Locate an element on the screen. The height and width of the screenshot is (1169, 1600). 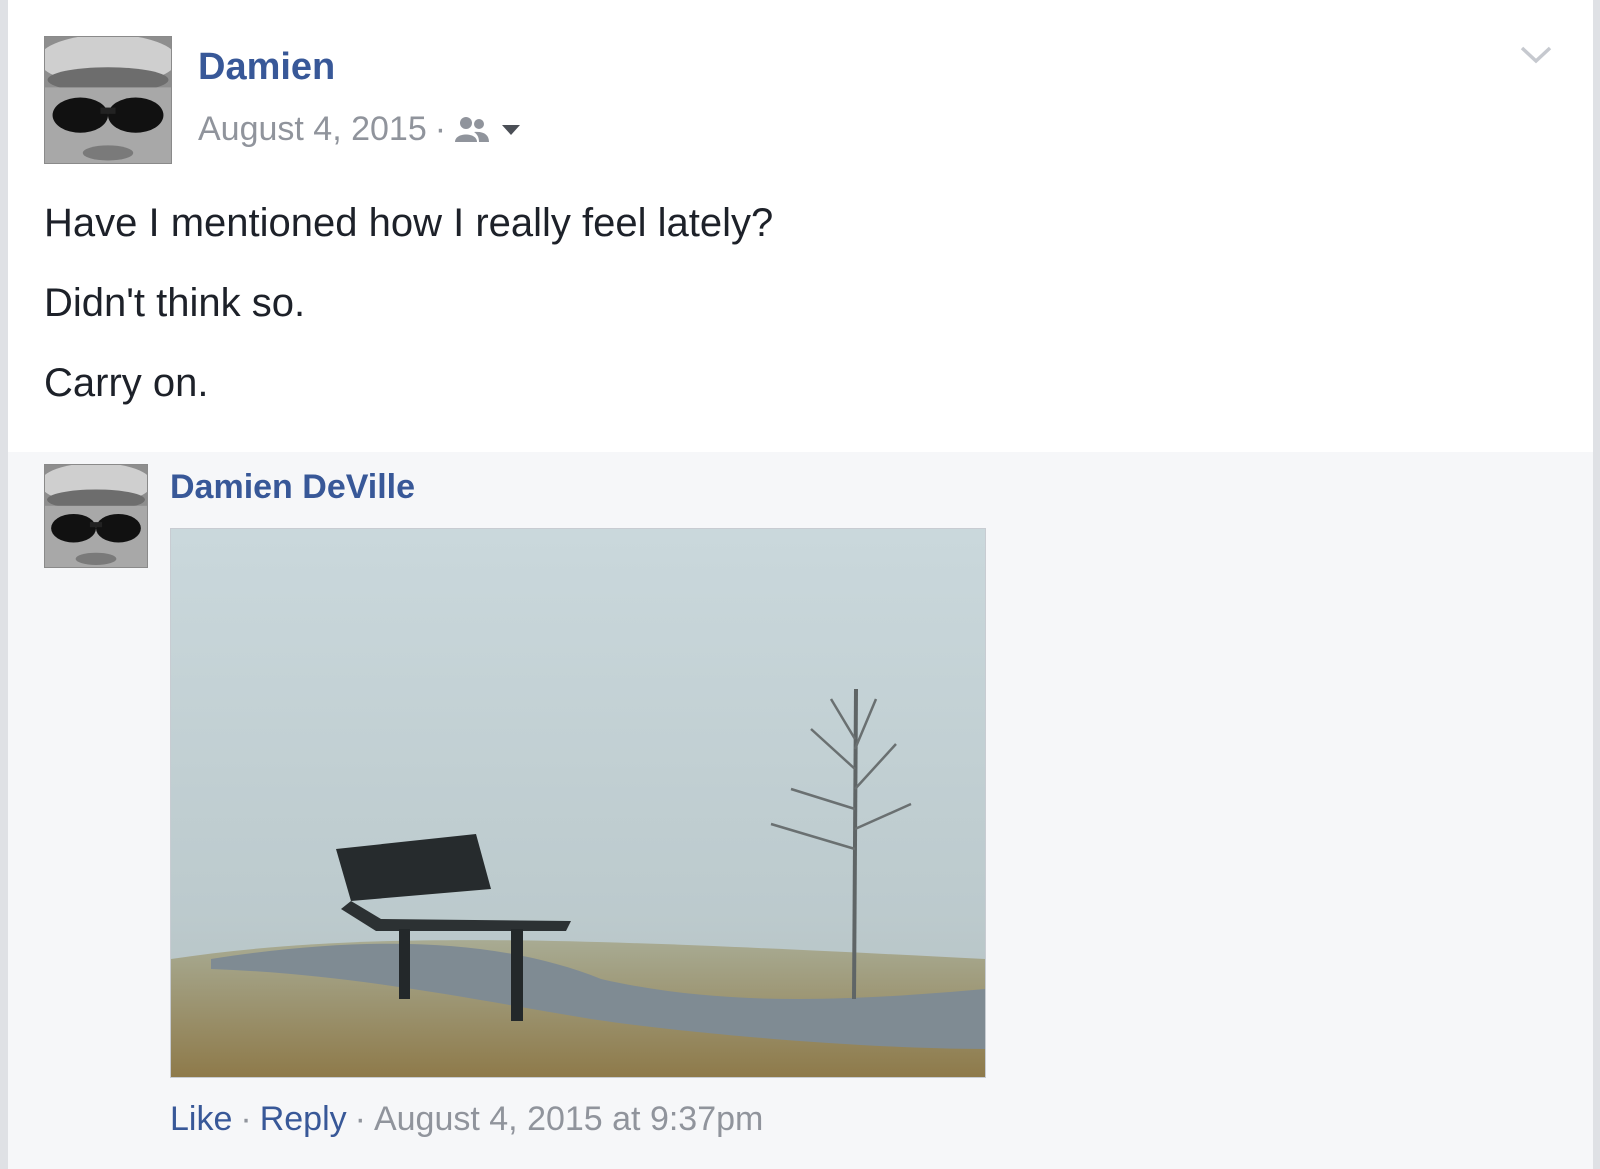
post-date: August 4, 2015 is located at coordinates (312, 129).